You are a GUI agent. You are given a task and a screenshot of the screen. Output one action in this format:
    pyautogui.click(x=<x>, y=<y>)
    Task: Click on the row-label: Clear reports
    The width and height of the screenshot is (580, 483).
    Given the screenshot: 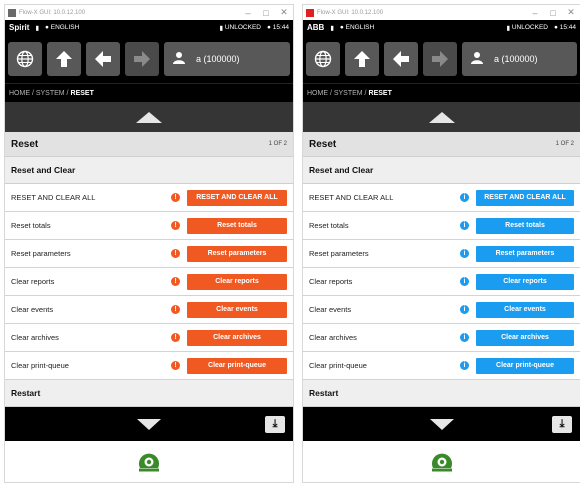 What is the action you would take?
    pyautogui.click(x=33, y=281)
    